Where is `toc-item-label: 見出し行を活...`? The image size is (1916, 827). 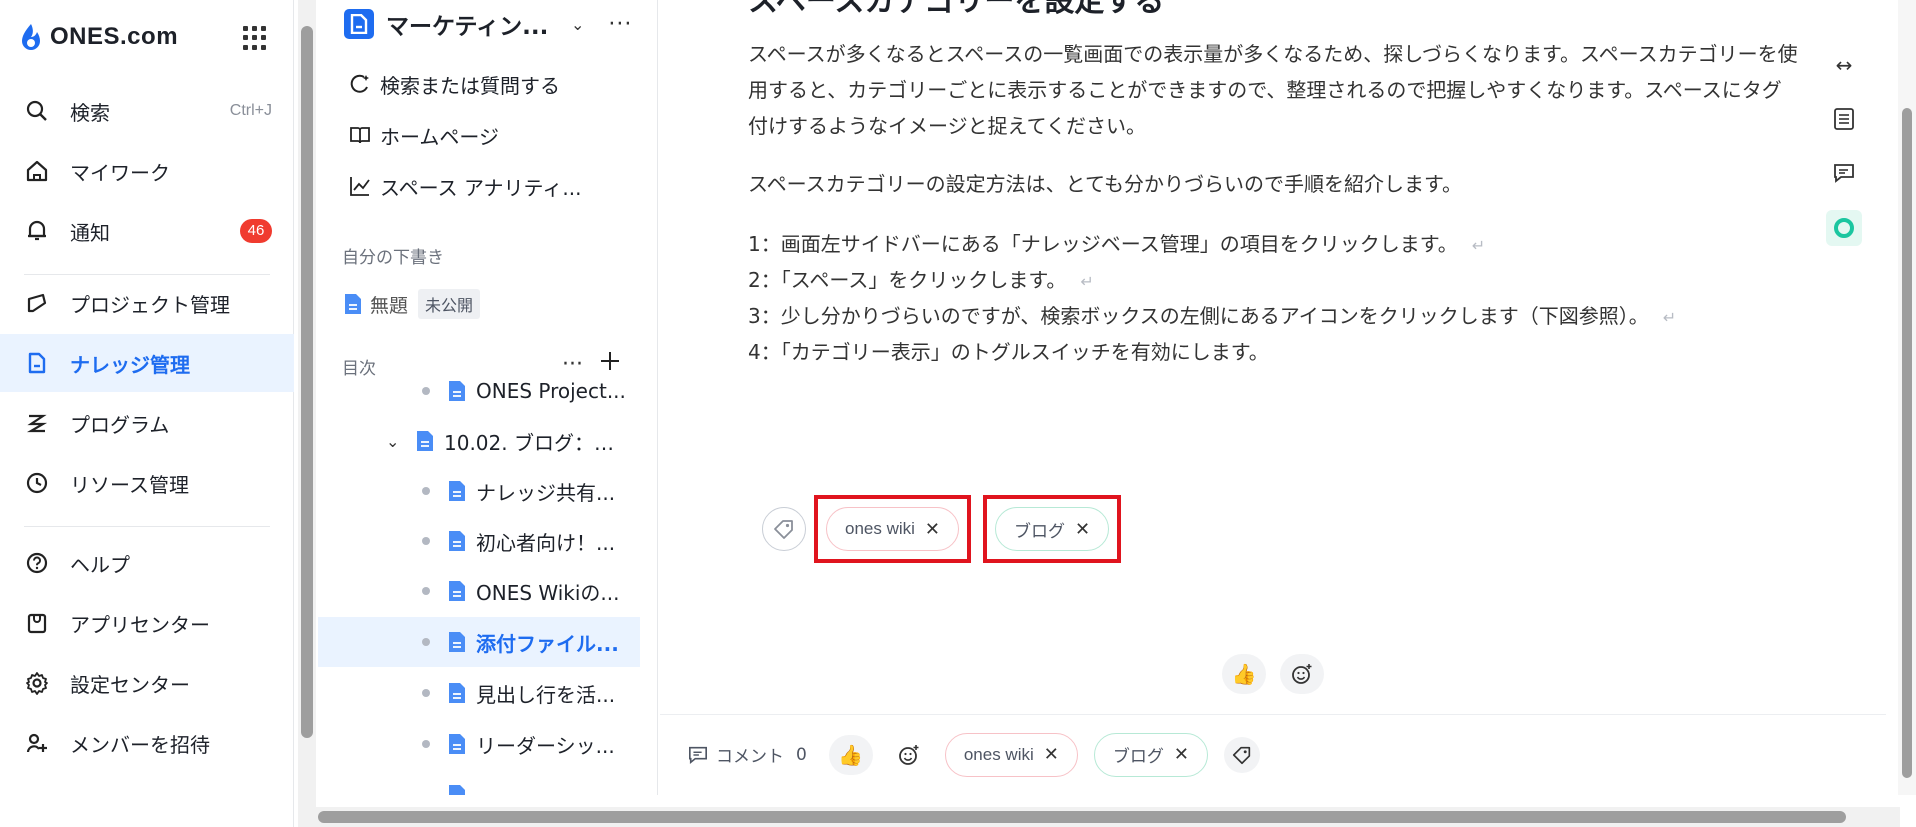 toc-item-label: 見出し行を活... is located at coordinates (546, 694).